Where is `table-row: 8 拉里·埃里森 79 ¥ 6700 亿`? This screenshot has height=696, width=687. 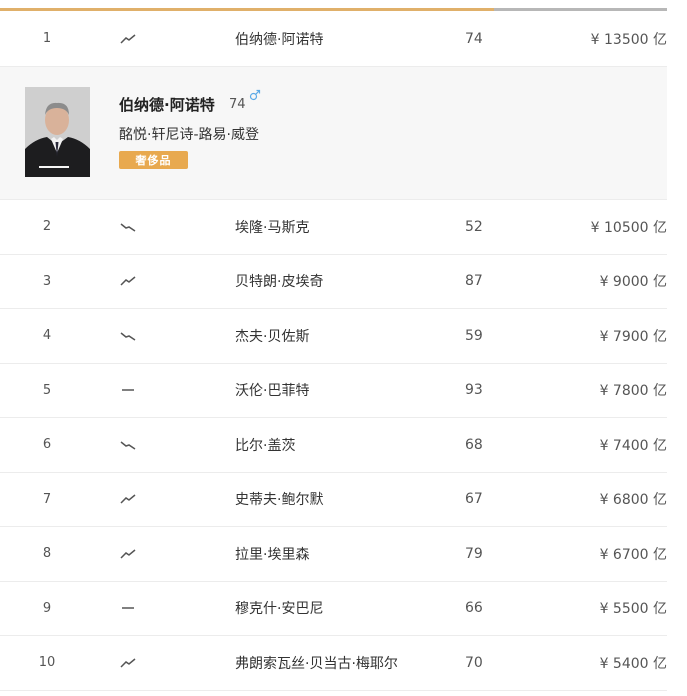
table-row: 8 拉里·埃里森 79 ¥ 6700 亿 is located at coordinates (333, 554).